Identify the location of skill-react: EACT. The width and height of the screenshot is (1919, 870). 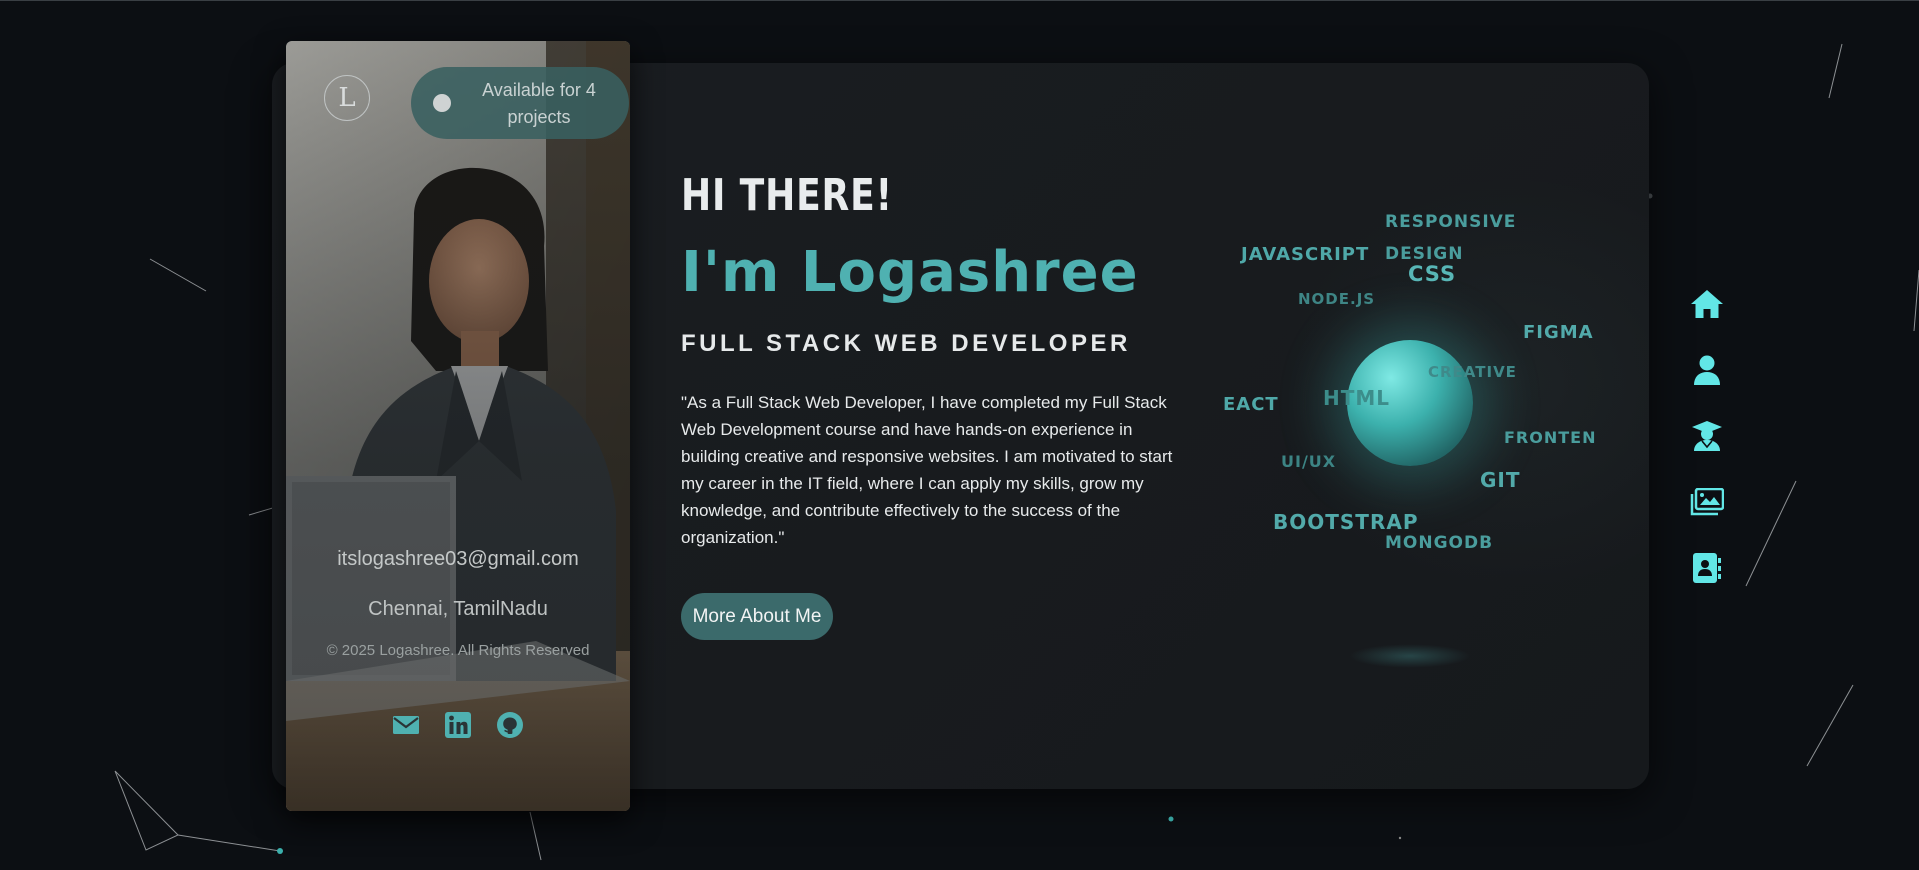
(1251, 404).